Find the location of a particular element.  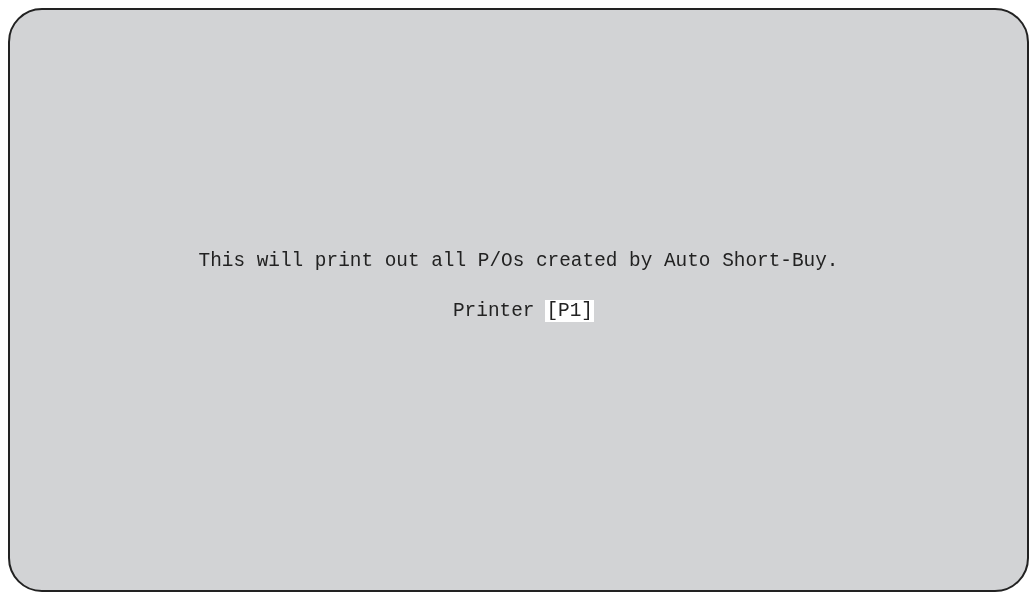

printer-label: Printer is located at coordinates (494, 311).